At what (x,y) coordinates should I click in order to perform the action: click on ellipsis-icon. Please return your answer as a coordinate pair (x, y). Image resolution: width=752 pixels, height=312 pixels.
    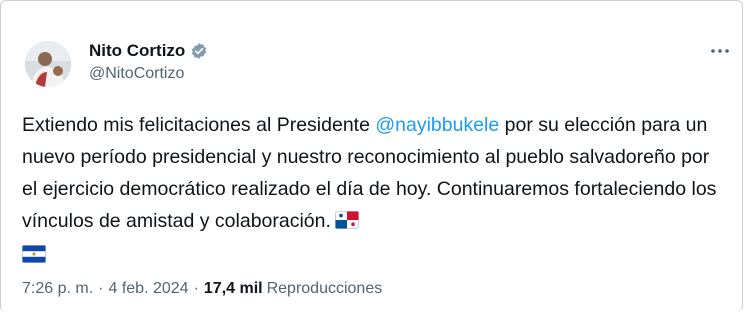
    Looking at the image, I should click on (720, 51).